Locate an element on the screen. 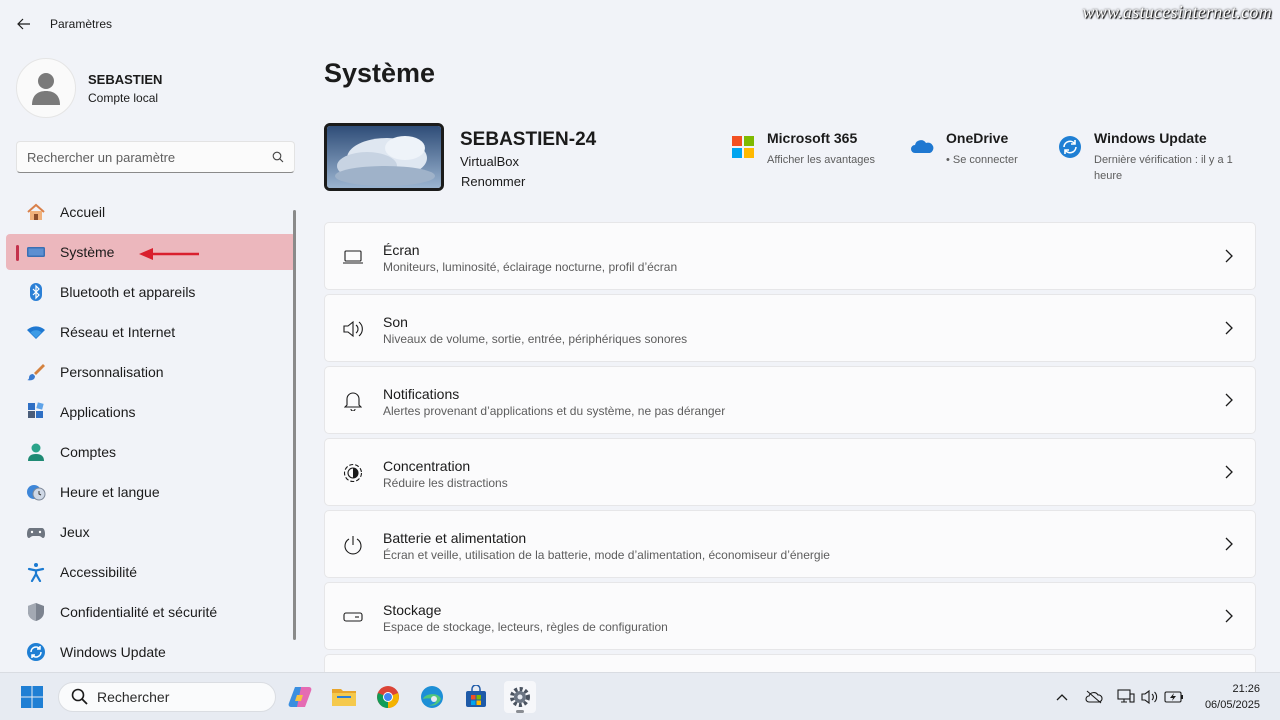  microsoft365-icon is located at coordinates (743, 147).